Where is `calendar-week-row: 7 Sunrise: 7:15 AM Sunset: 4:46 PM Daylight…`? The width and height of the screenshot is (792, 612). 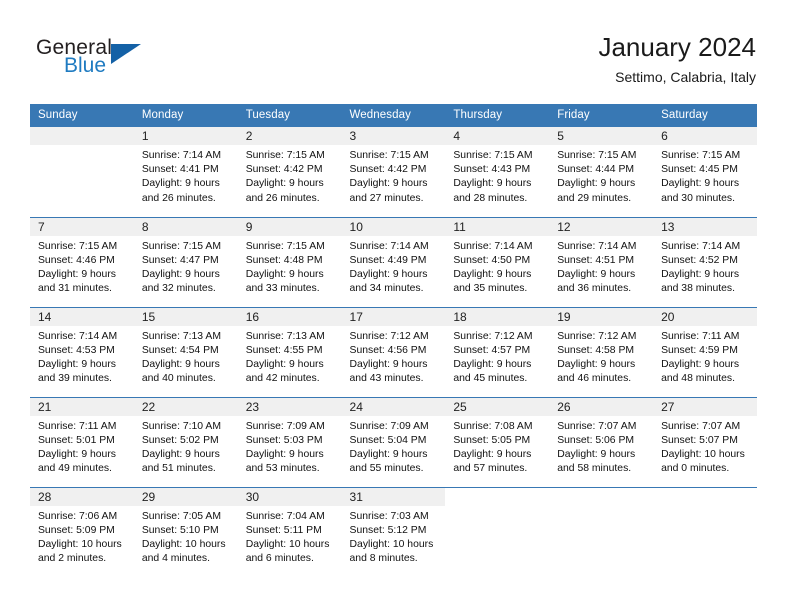
calendar-week-row: 7 Sunrise: 7:15 AM Sunset: 4:46 PM Daylight… is located at coordinates (393, 261).